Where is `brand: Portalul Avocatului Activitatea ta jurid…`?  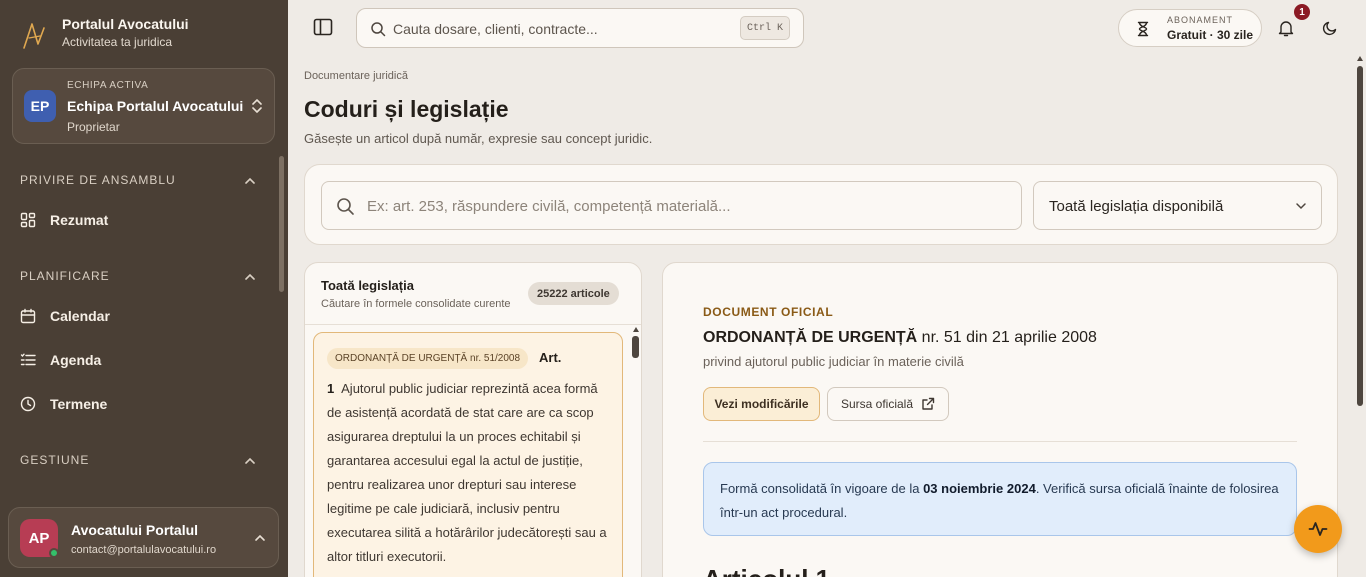
brand: Portalul Avocatului Activitatea ta jurid… is located at coordinates (104, 35).